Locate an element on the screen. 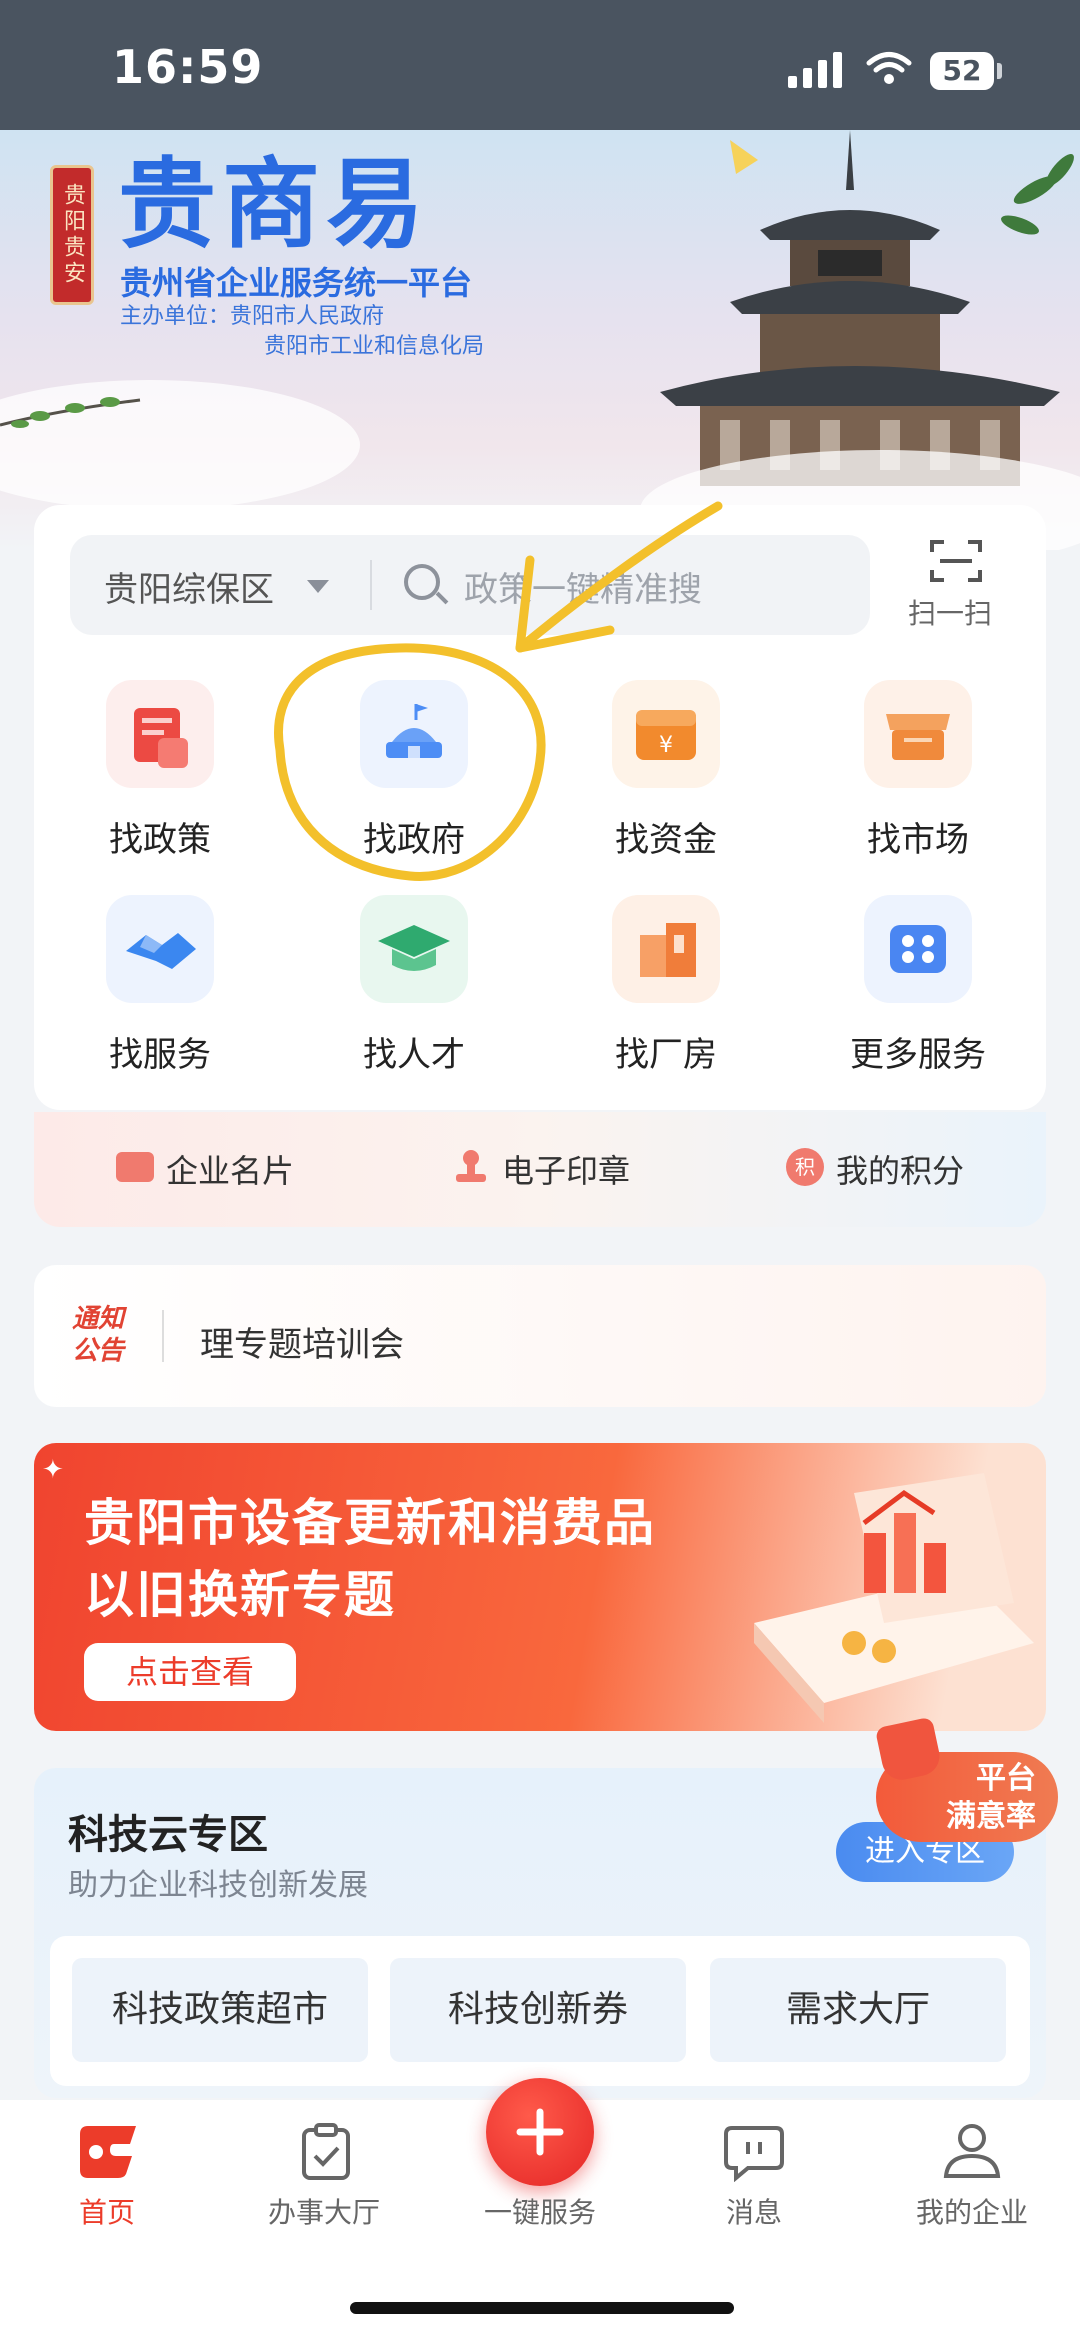 The height and width of the screenshot is (2337, 1080). scan-label: 扫一扫 is located at coordinates (950, 612).